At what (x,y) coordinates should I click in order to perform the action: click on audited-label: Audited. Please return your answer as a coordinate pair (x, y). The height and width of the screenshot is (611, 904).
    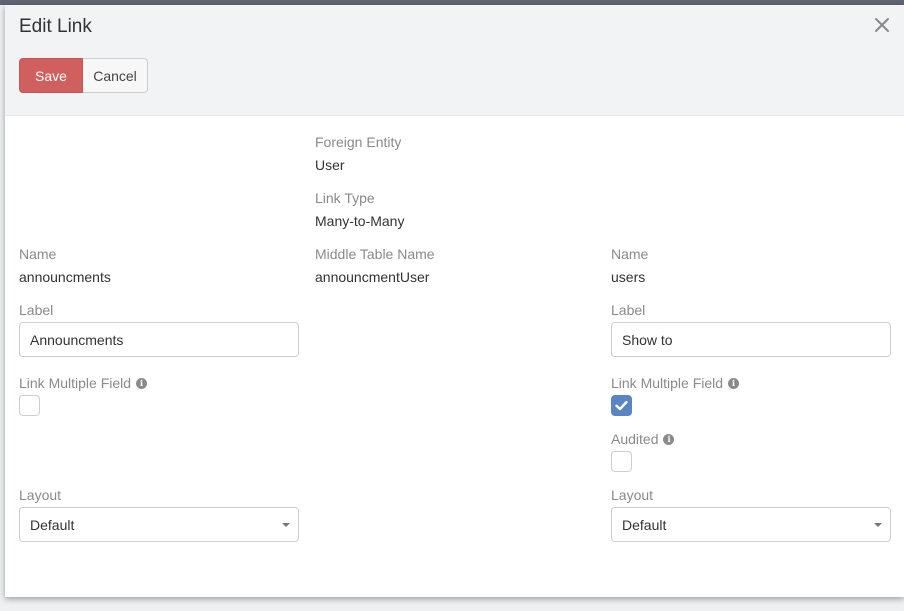
    Looking at the image, I should click on (635, 439).